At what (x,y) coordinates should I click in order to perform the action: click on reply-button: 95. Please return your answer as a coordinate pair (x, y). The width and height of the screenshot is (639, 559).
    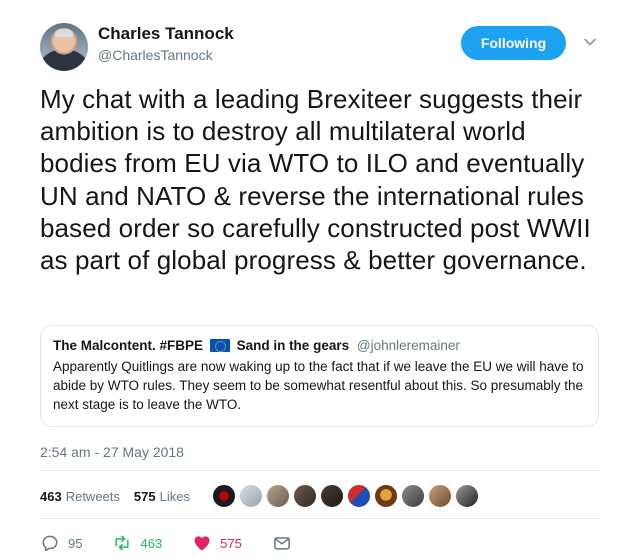
    Looking at the image, I should click on (61, 543).